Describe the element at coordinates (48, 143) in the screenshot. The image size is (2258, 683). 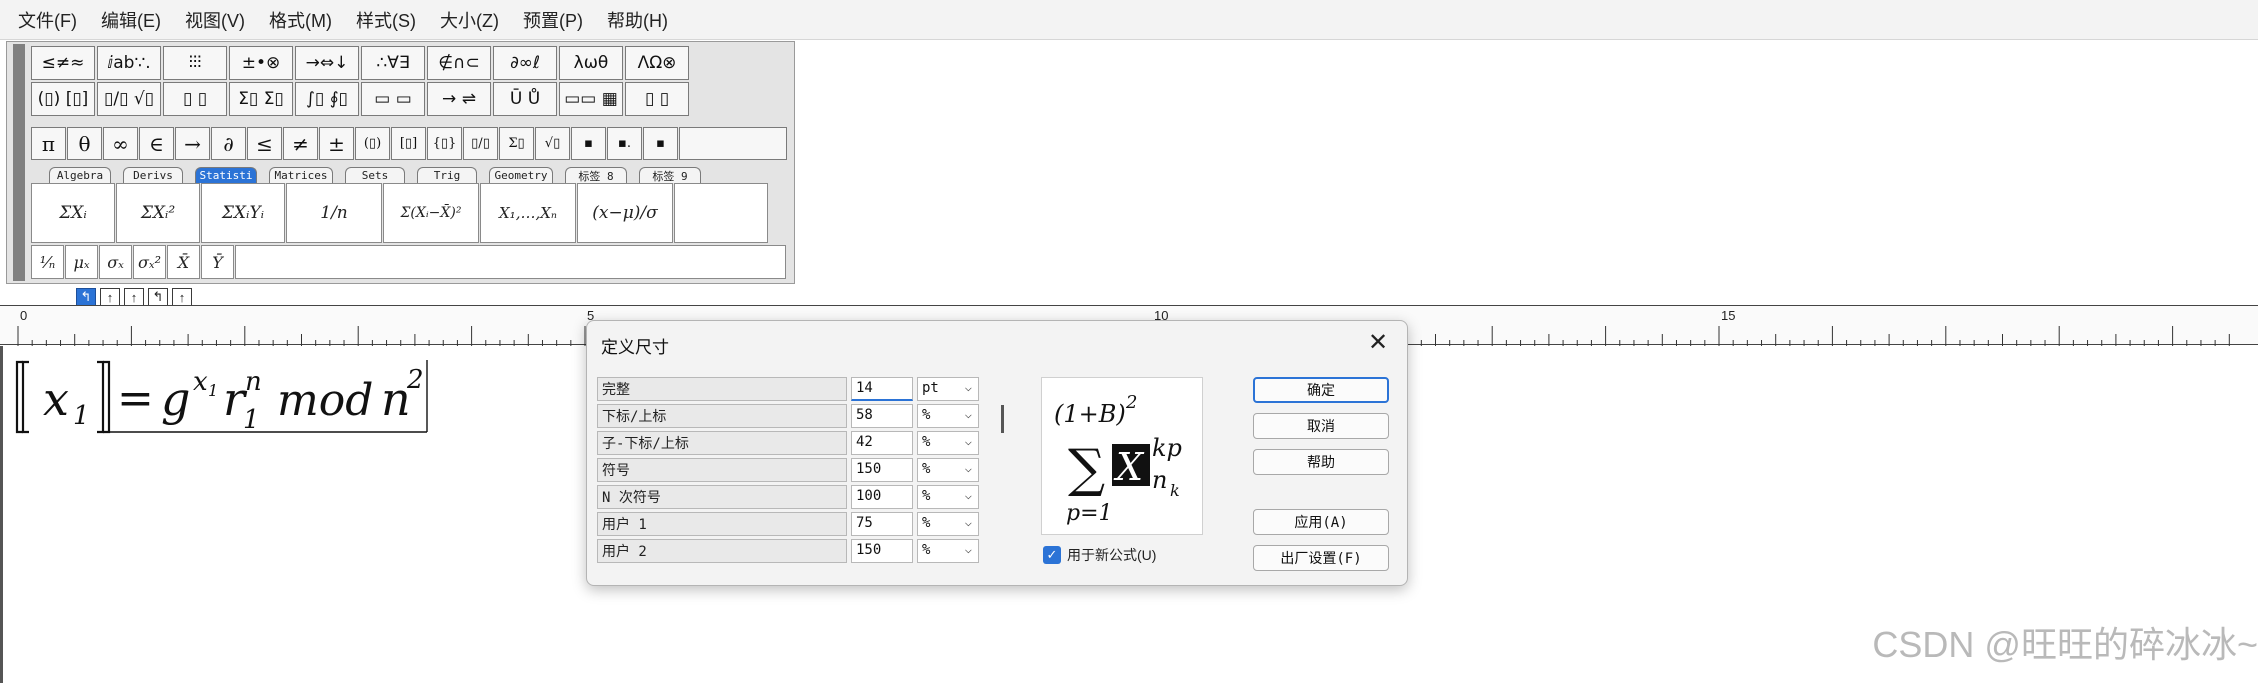
I see `pi-symbol-button: π` at that location.